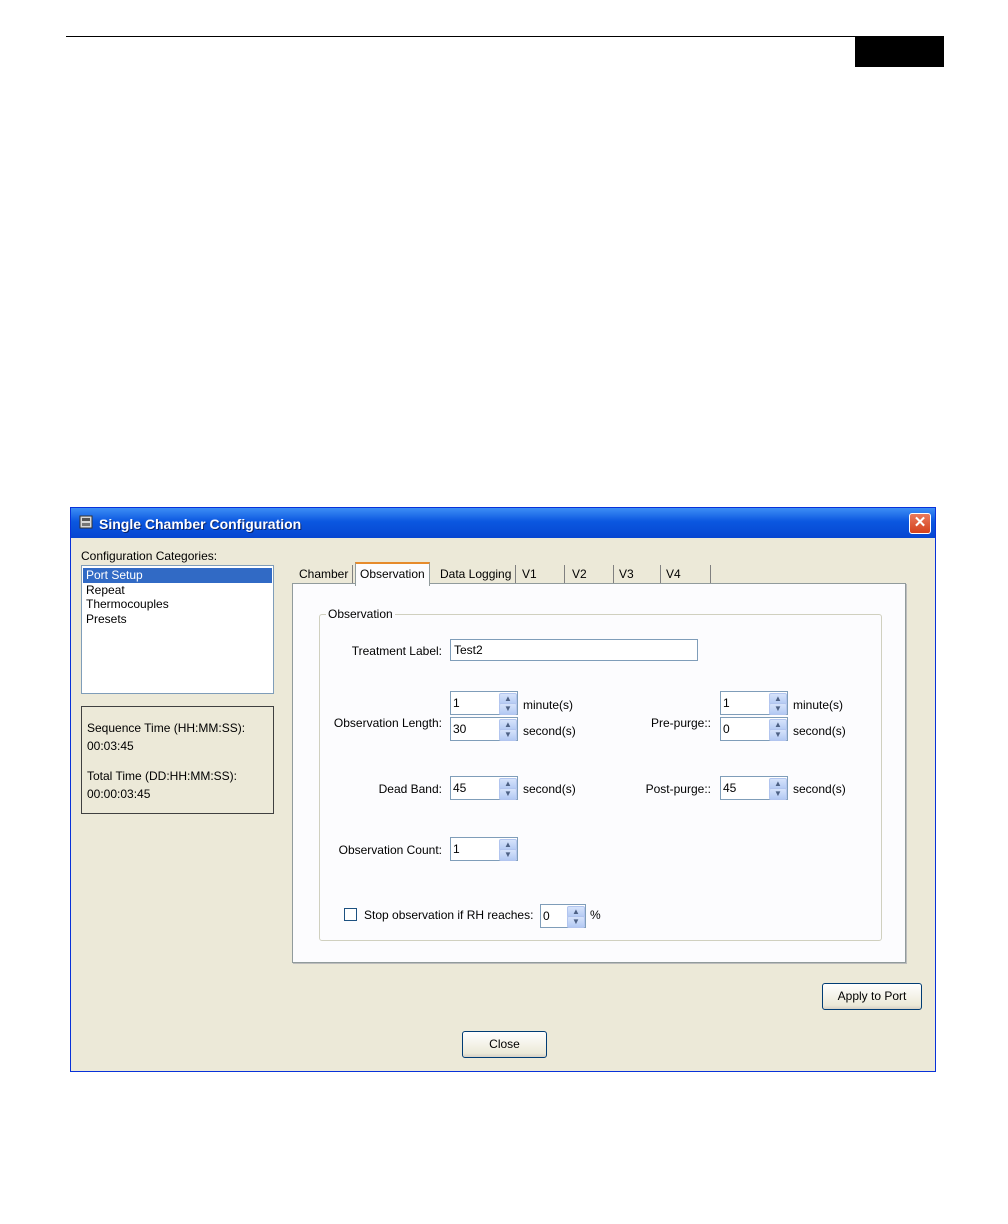  Describe the element at coordinates (899, 51) in the screenshot. I see `page-tab-marker` at that location.